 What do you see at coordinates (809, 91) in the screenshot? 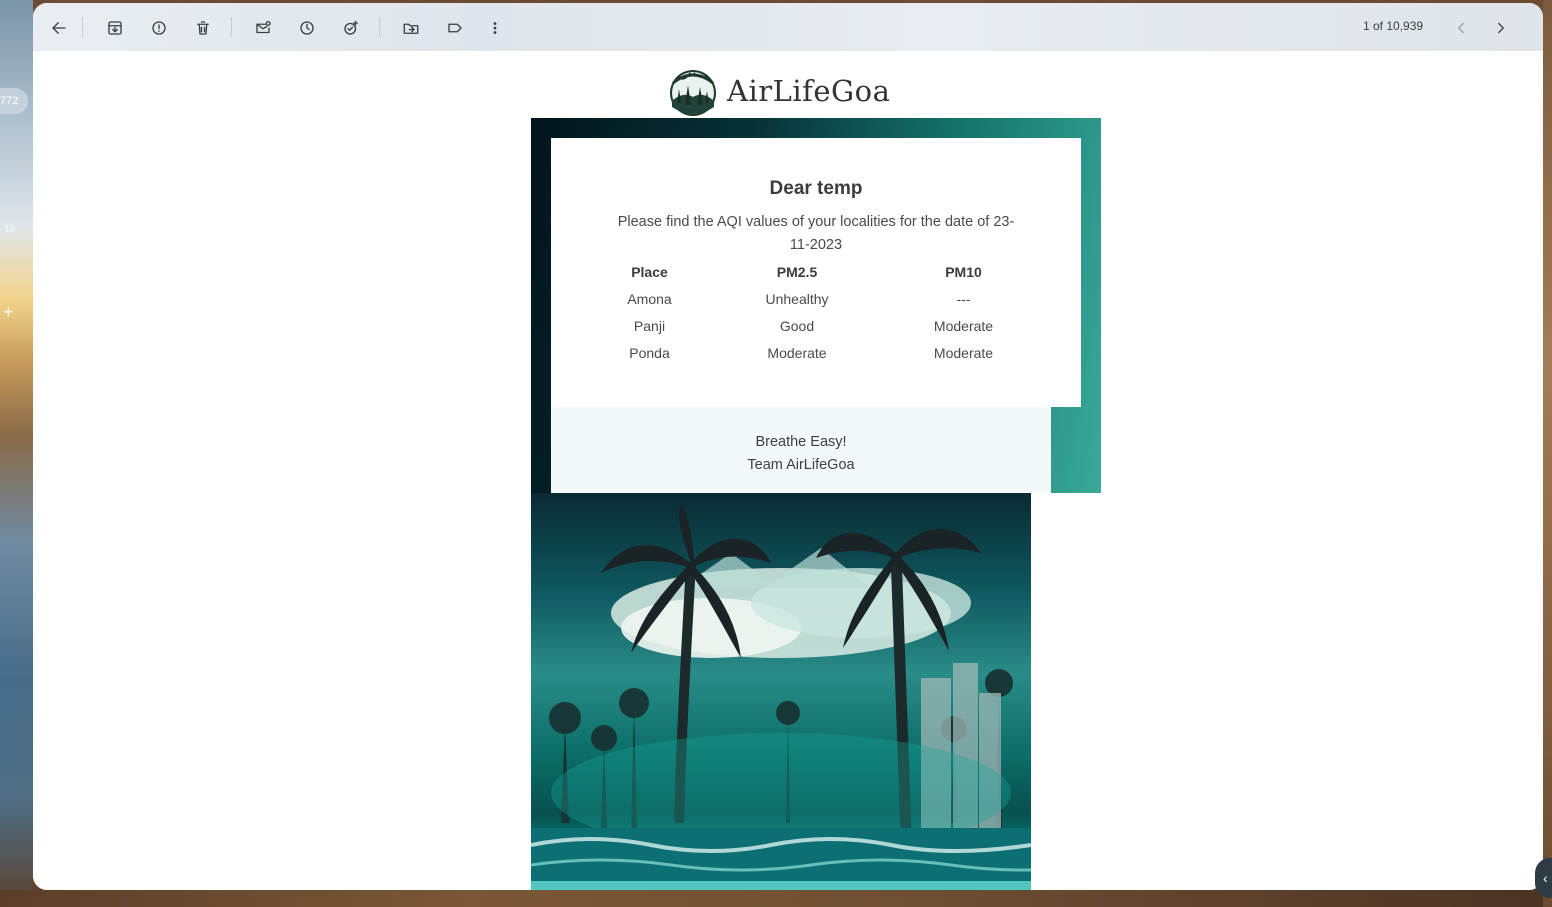
I see `brand-name: AirLifeGoa` at bounding box center [809, 91].